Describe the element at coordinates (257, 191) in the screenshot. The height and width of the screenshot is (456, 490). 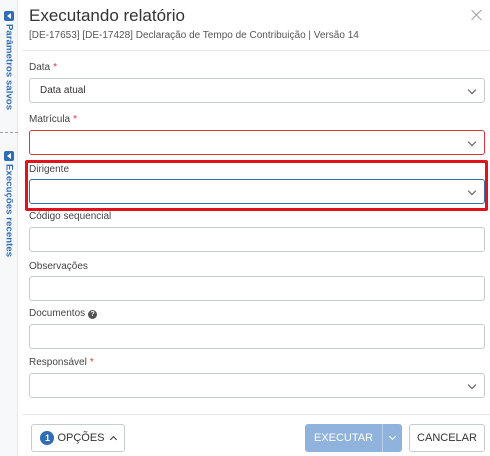
I see `dirigente-select` at that location.